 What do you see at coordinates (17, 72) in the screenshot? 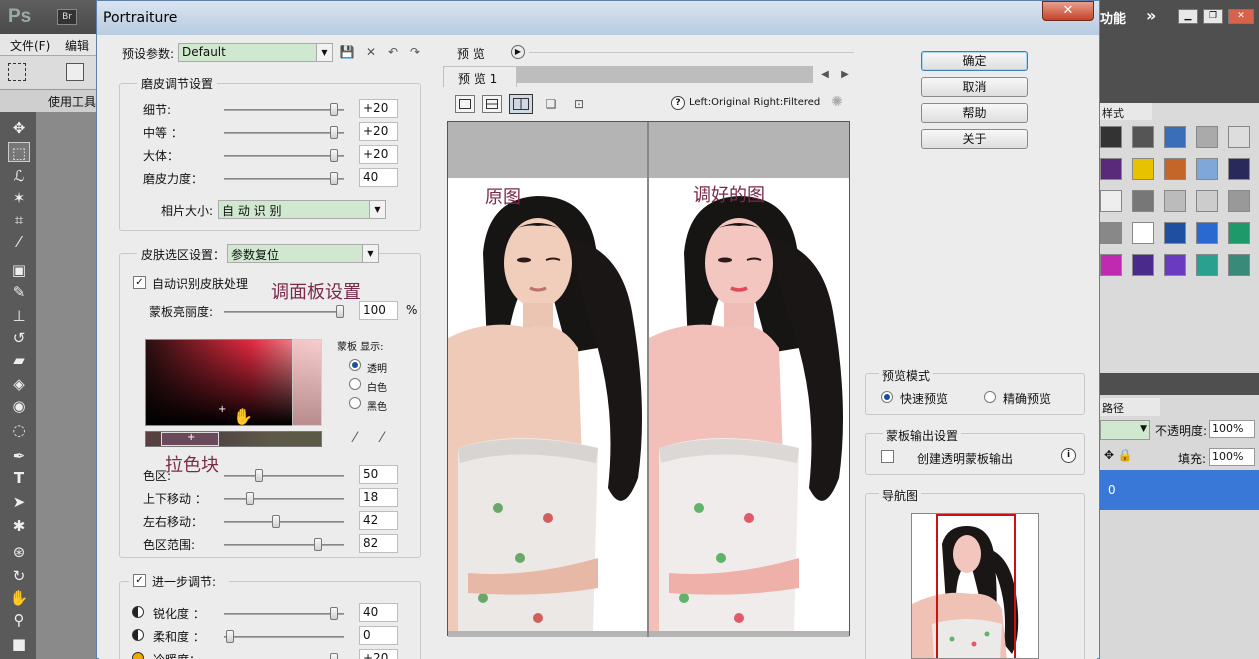
I see `marquee-option-icon` at bounding box center [17, 72].